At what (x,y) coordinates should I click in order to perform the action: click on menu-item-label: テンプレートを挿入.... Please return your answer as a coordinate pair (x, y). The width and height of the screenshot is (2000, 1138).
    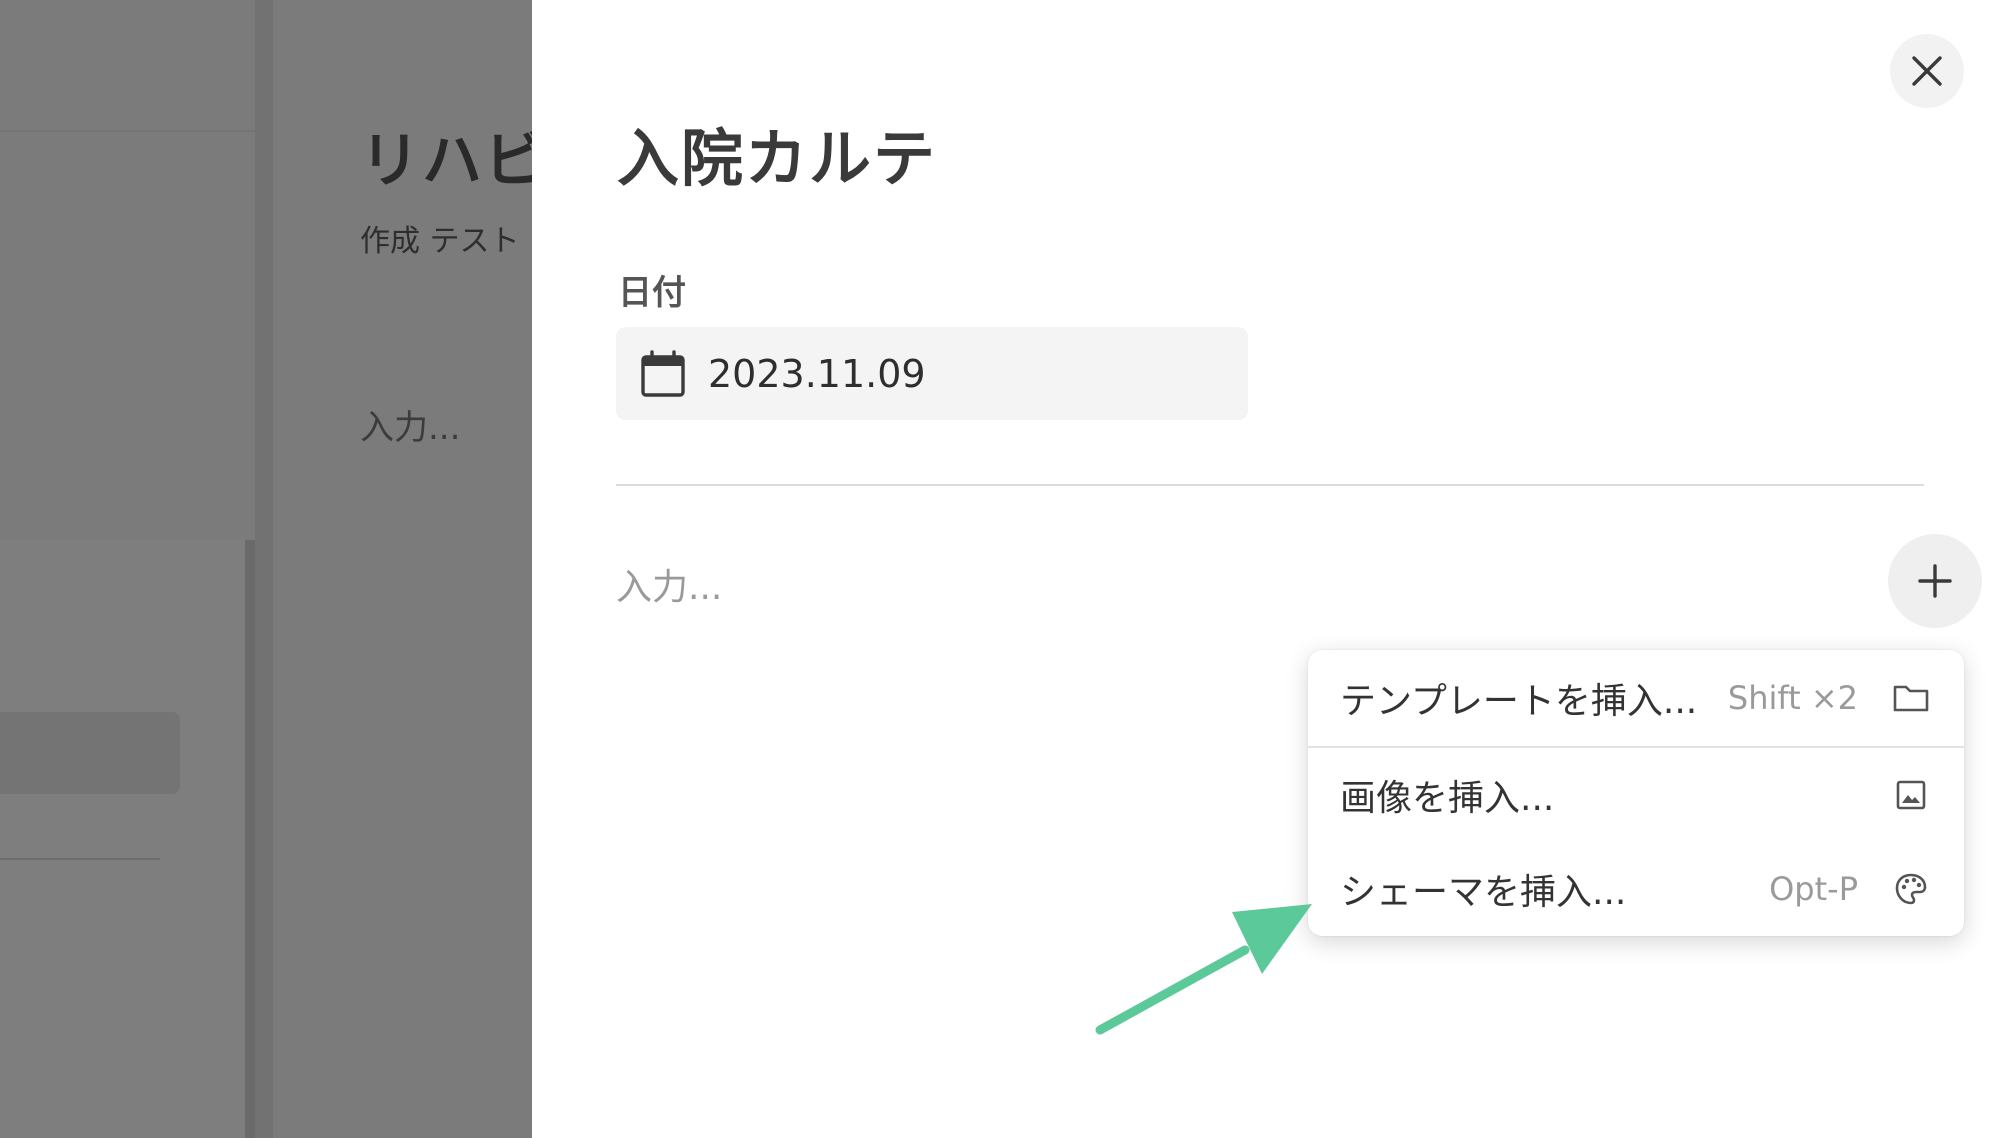
    Looking at the image, I should click on (1519, 701).